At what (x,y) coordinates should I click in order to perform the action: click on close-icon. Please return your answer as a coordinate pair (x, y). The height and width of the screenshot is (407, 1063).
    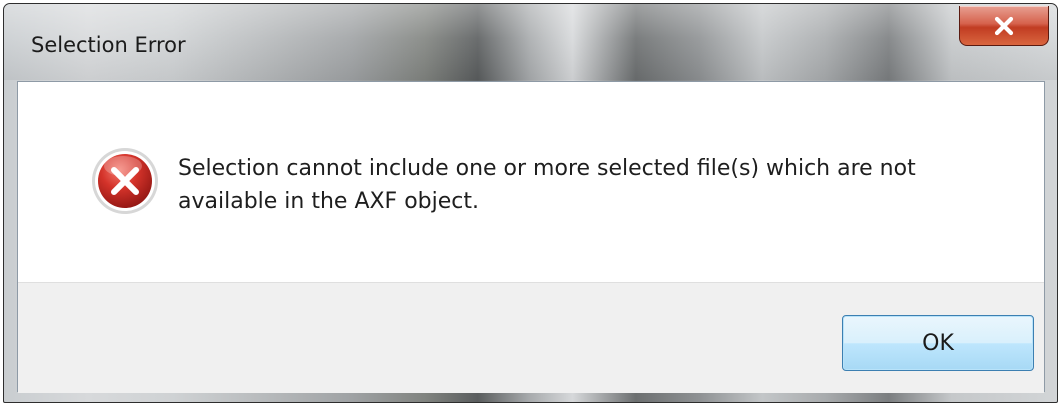
    Looking at the image, I should click on (1004, 26).